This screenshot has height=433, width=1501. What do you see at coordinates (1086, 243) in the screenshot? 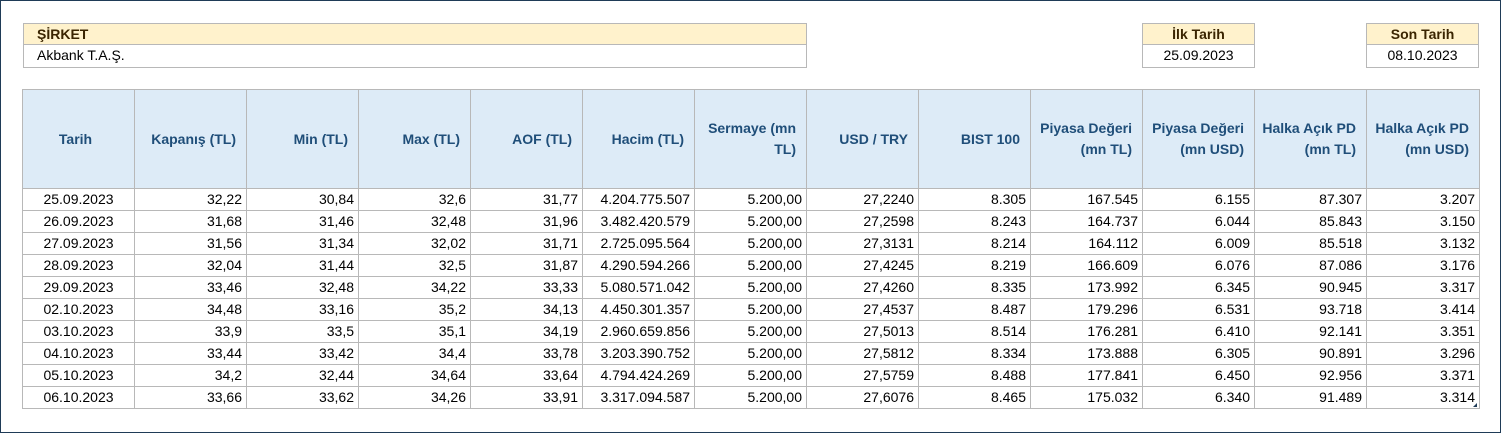
I see `value-cell: 164.112` at bounding box center [1086, 243].